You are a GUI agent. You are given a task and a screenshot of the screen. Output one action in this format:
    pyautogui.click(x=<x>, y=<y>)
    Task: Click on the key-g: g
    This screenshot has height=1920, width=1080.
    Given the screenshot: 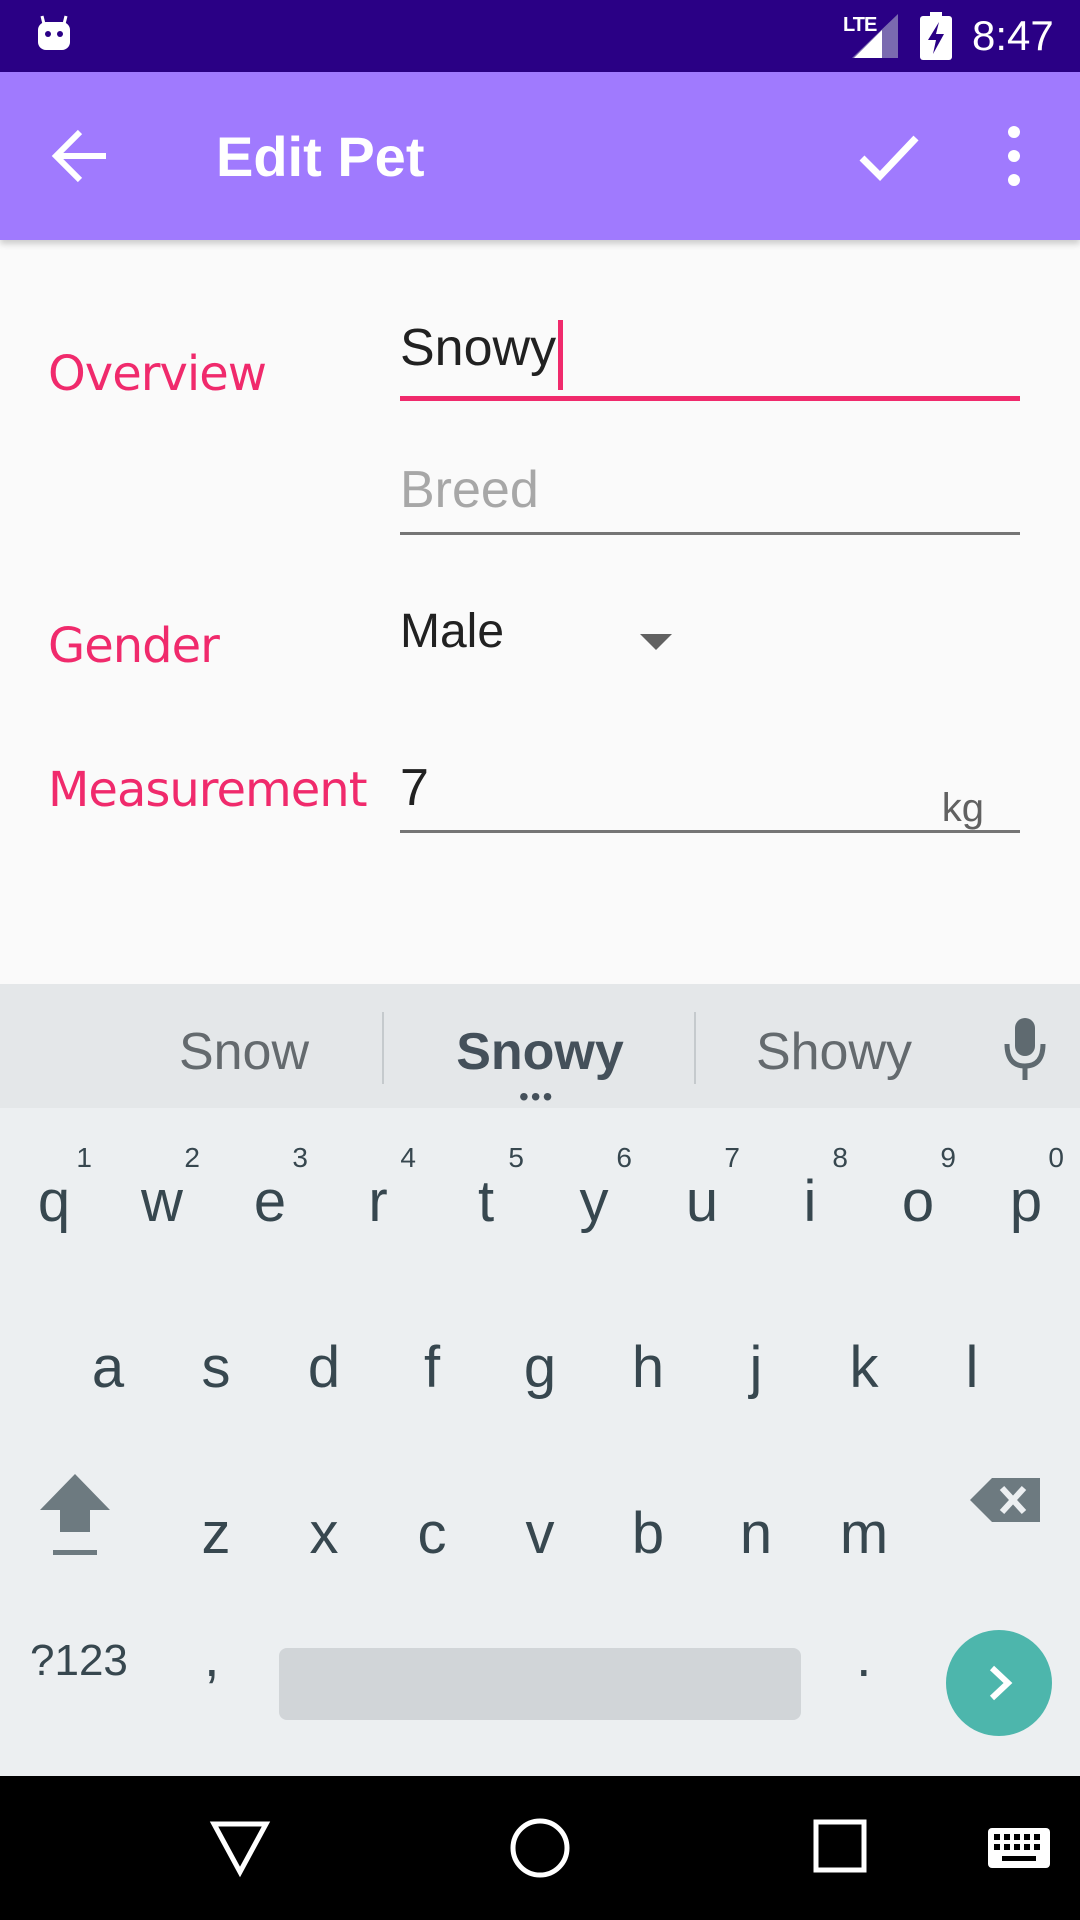 What is the action you would take?
    pyautogui.click(x=540, y=1371)
    